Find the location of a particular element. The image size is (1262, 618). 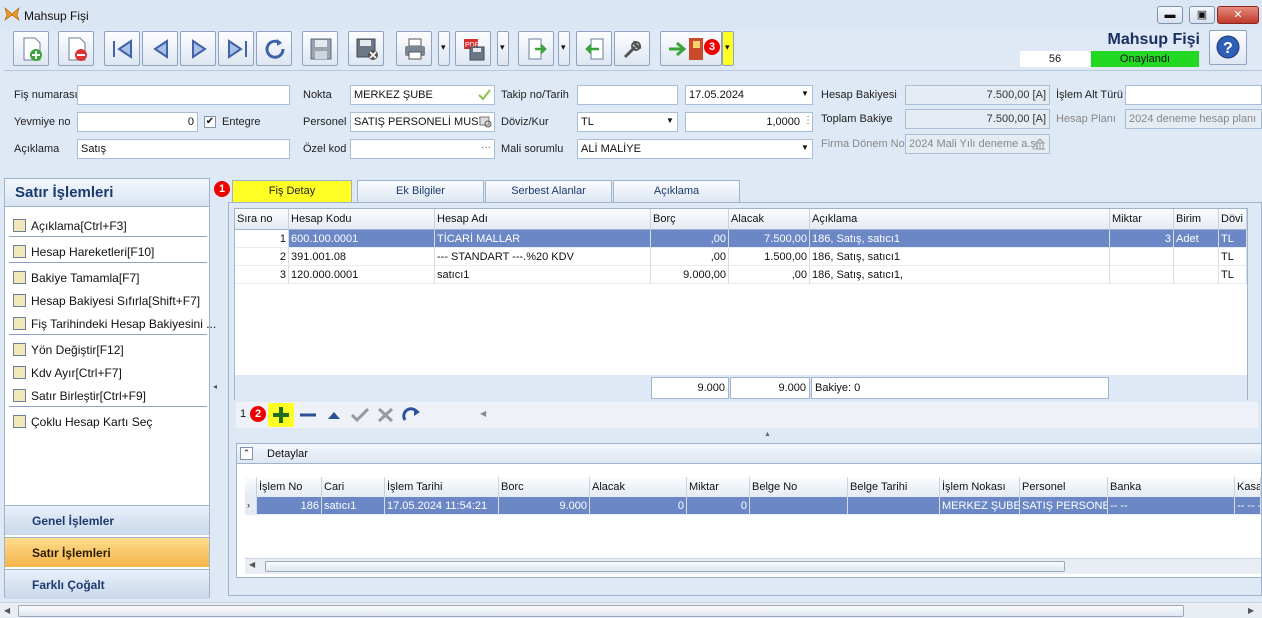

menu-item-coklu-hesap: Çoklu Hesap Kartı Seç is located at coordinates (108, 422).